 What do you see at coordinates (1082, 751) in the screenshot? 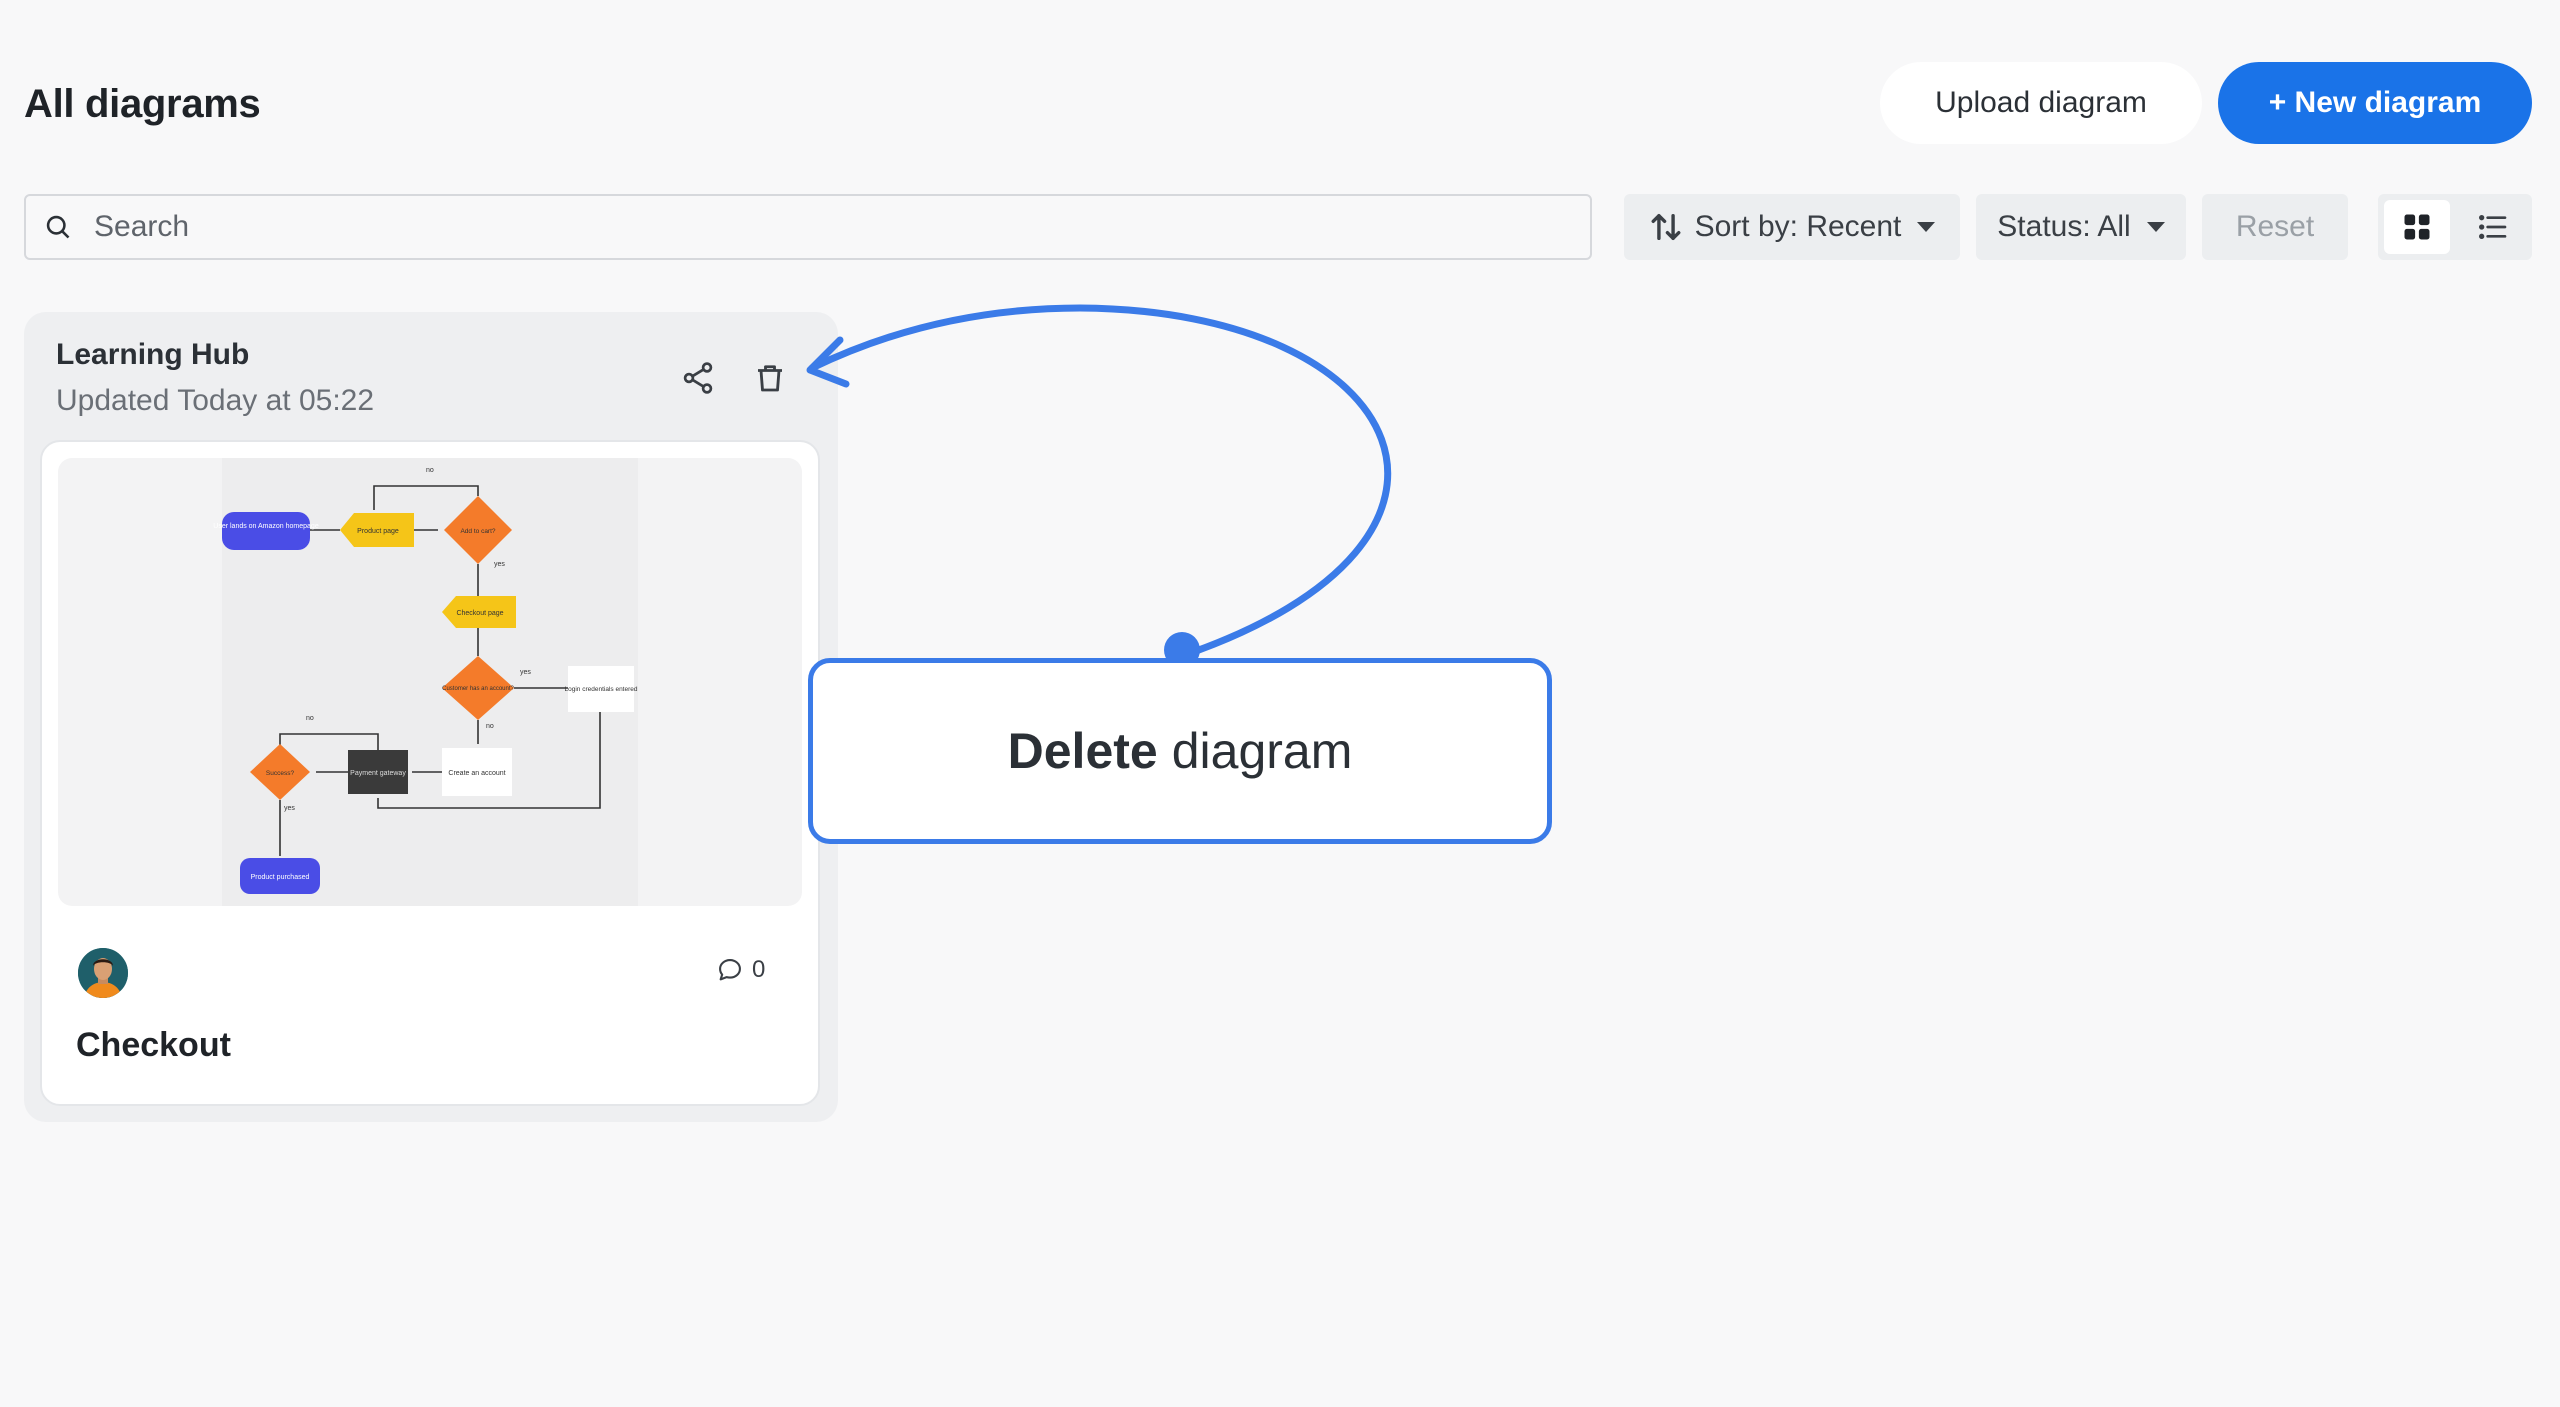
I see `callout-bold-text: Delete` at bounding box center [1082, 751].